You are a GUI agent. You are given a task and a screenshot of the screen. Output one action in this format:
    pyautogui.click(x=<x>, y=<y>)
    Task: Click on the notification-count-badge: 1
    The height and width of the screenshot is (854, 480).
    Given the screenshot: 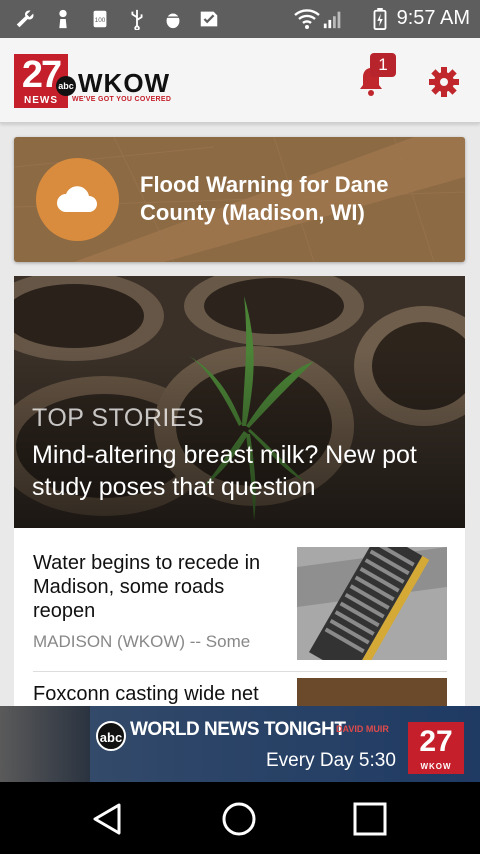 What is the action you would take?
    pyautogui.click(x=383, y=65)
    